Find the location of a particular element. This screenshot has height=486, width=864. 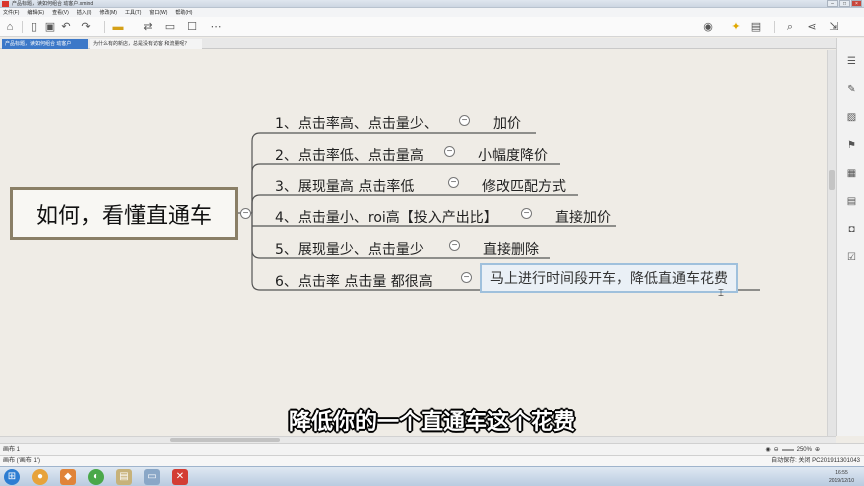

clock-date: 2019/12/10 is located at coordinates (841, 481).